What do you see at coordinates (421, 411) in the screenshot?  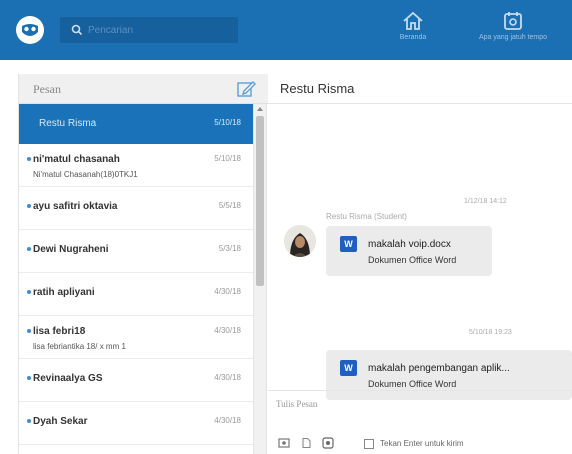 I see `message-input` at bounding box center [421, 411].